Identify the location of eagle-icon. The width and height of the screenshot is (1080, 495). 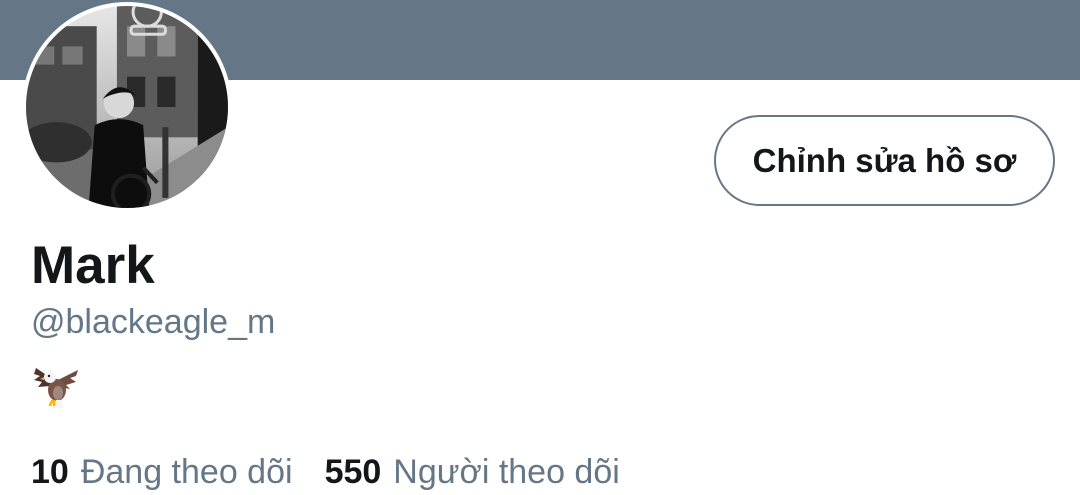
(56, 386).